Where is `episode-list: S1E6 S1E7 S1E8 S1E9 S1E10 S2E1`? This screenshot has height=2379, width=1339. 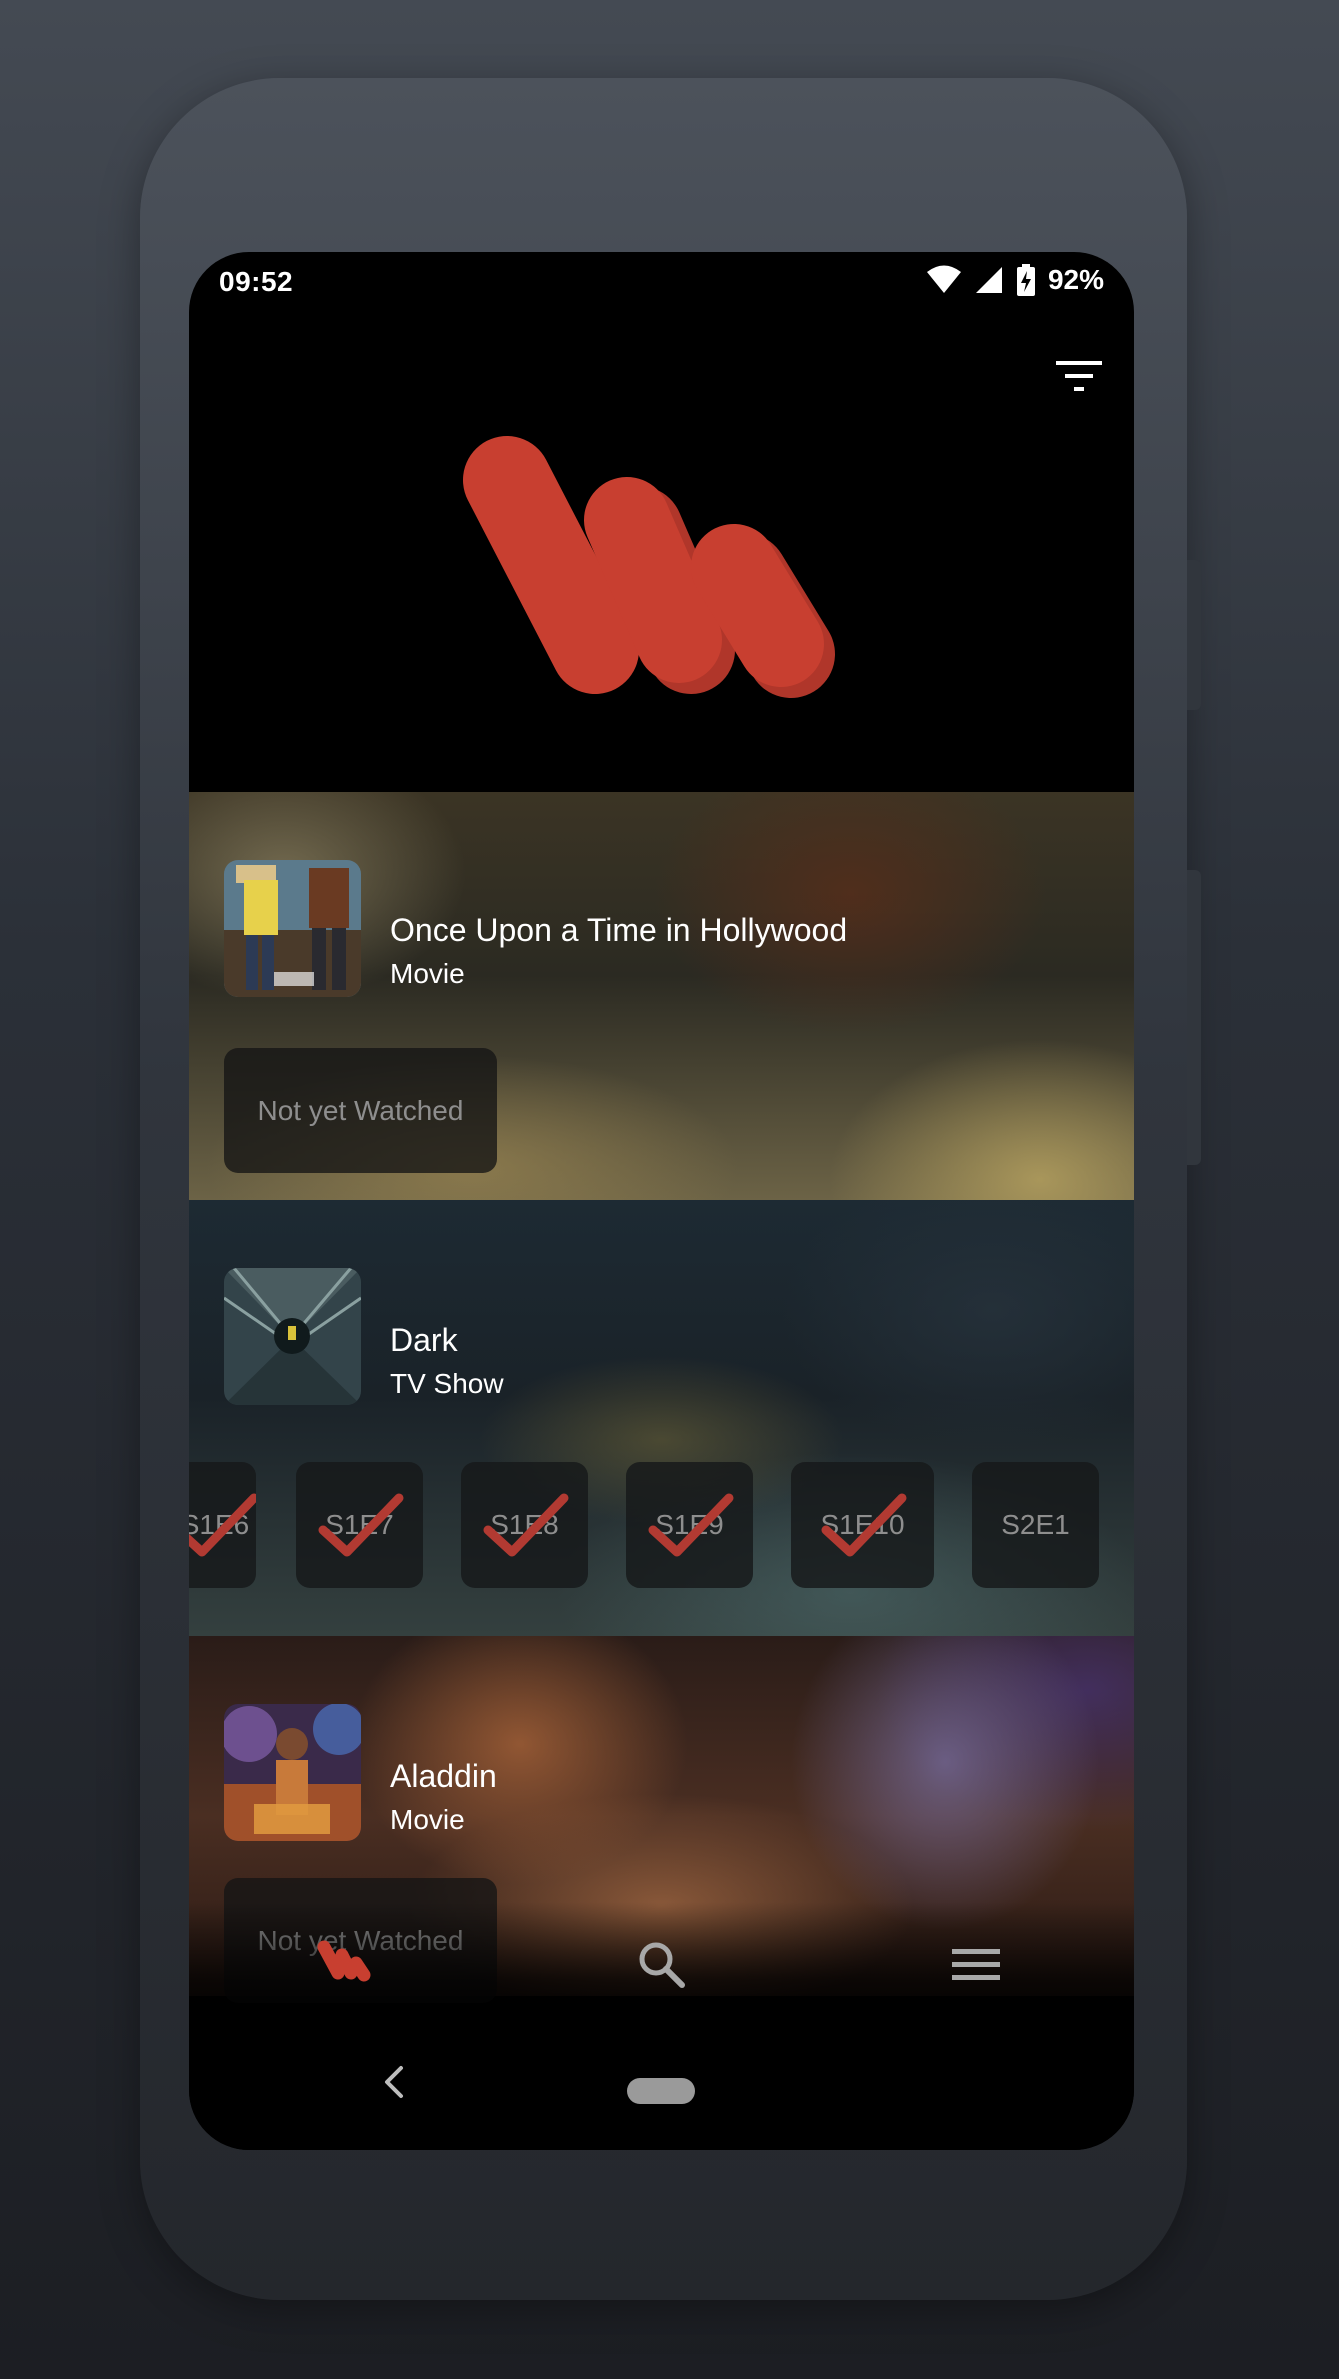
episode-list: S1E6 S1E7 S1E8 S1E9 S1E10 S2E1 is located at coordinates (661, 1525).